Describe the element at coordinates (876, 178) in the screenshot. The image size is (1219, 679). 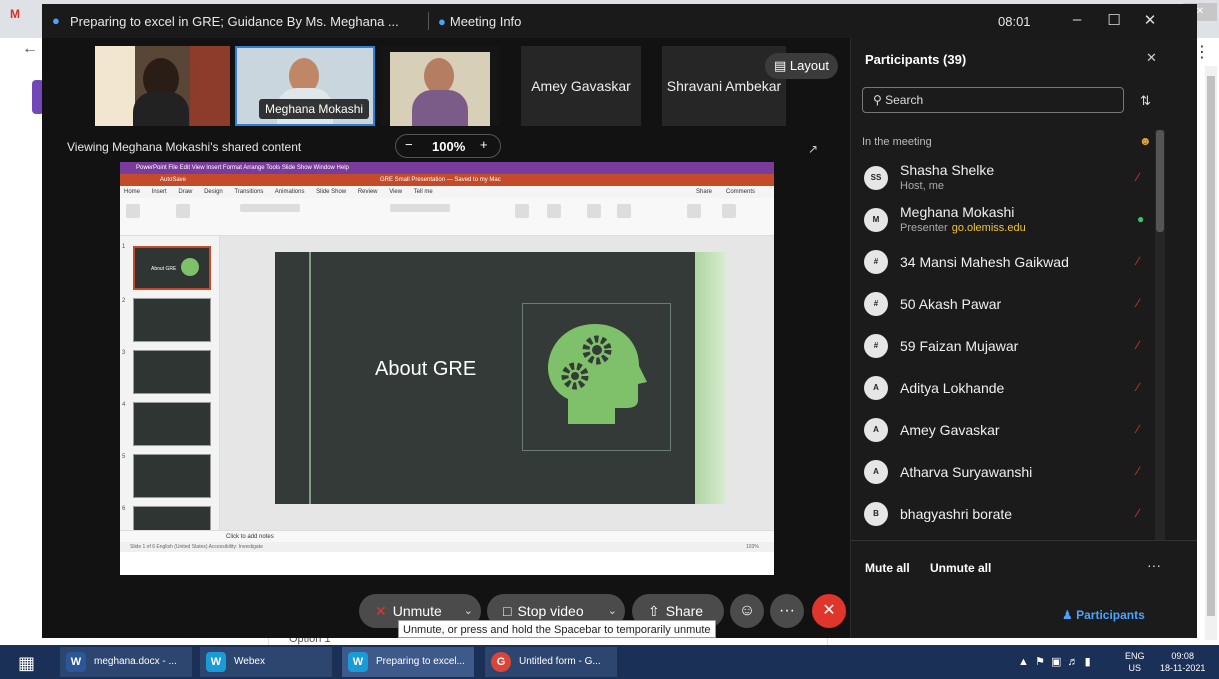
I see `avatar: SS` at that location.